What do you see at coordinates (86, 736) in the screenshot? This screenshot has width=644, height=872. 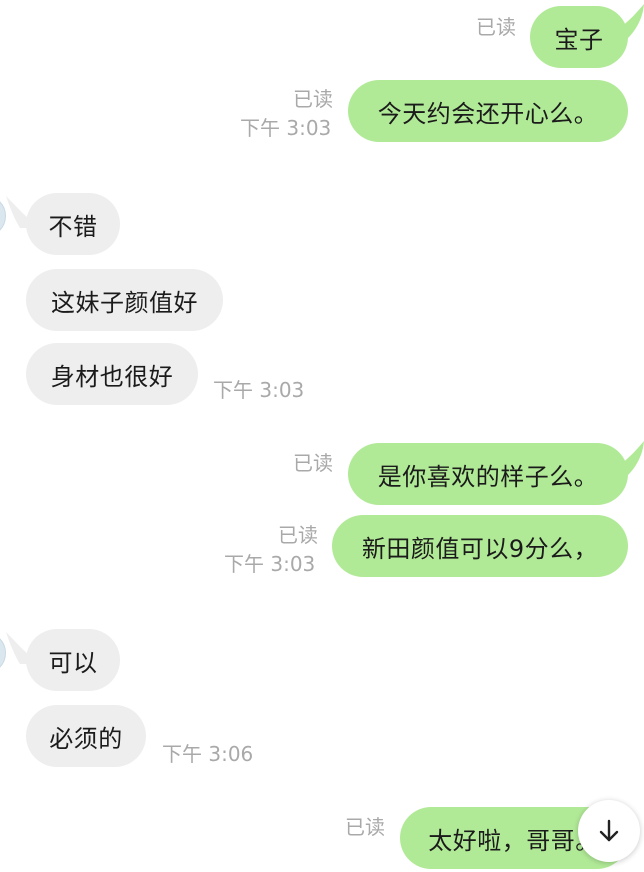 I see `message-bubble-incoming: 必须的` at bounding box center [86, 736].